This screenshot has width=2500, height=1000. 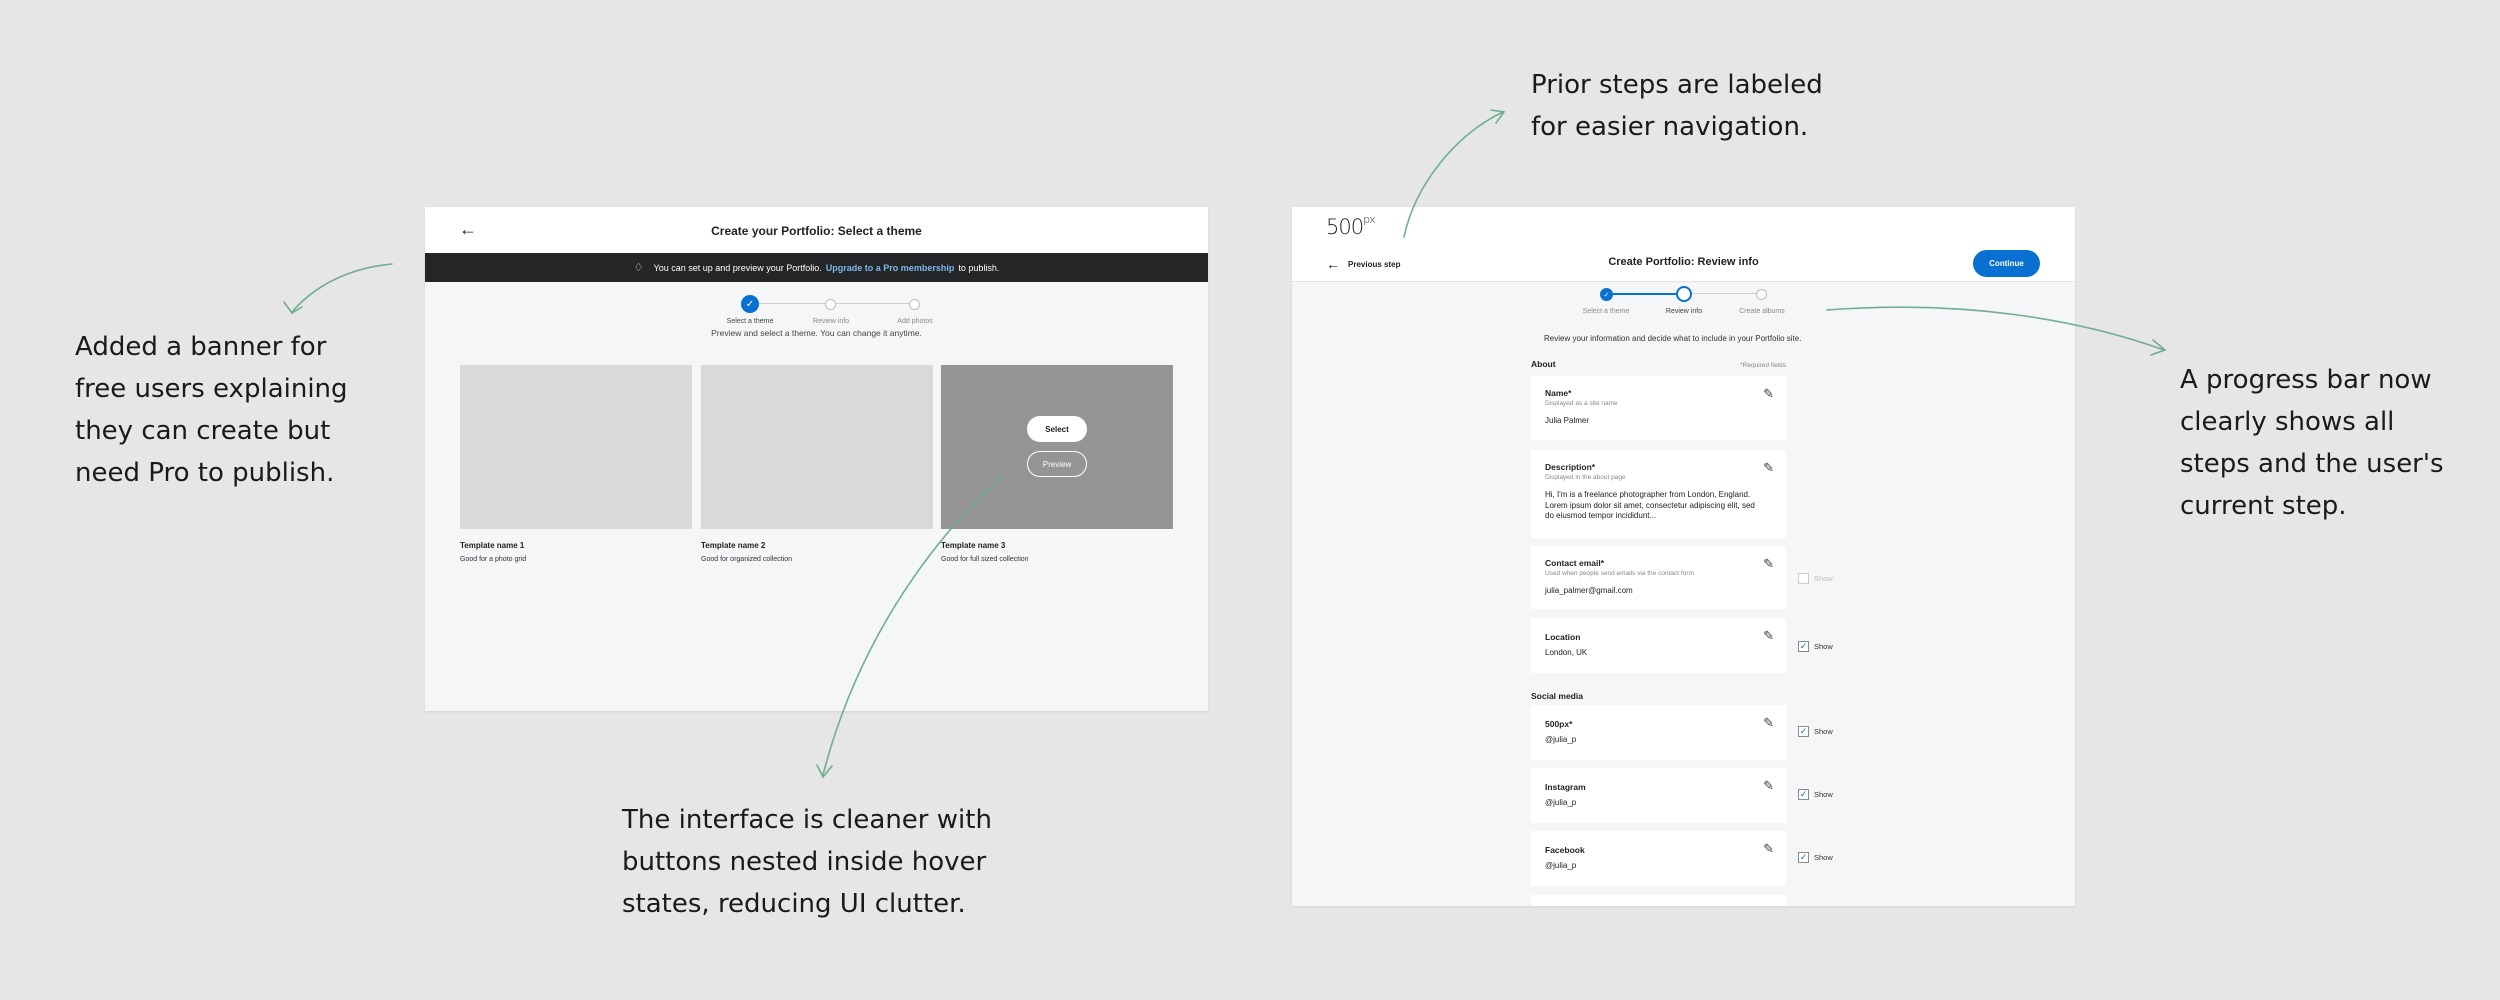 I want to click on annotation-line: steps and the user's, so click(x=2312, y=464).